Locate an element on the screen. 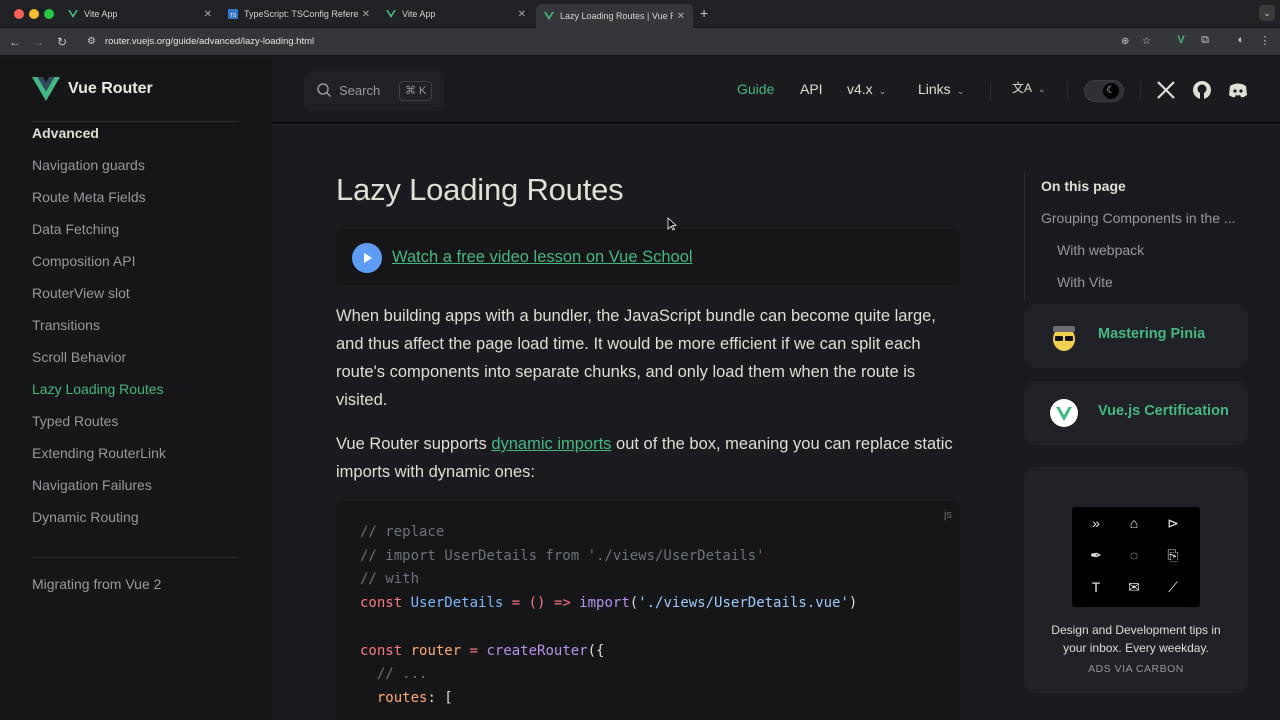 This screenshot has width=1280, height=720. tab-search-button: ⌄ is located at coordinates (1267, 13).